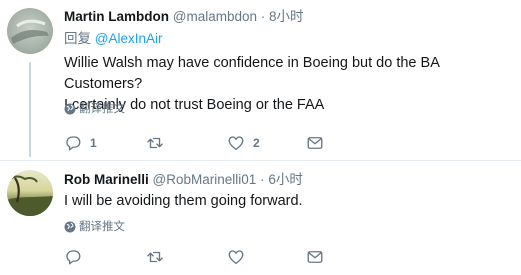 The width and height of the screenshot is (521, 275). I want to click on tweet-header: Rob Marinelli @RobMarinelli01 · 6小时, so click(183, 180).